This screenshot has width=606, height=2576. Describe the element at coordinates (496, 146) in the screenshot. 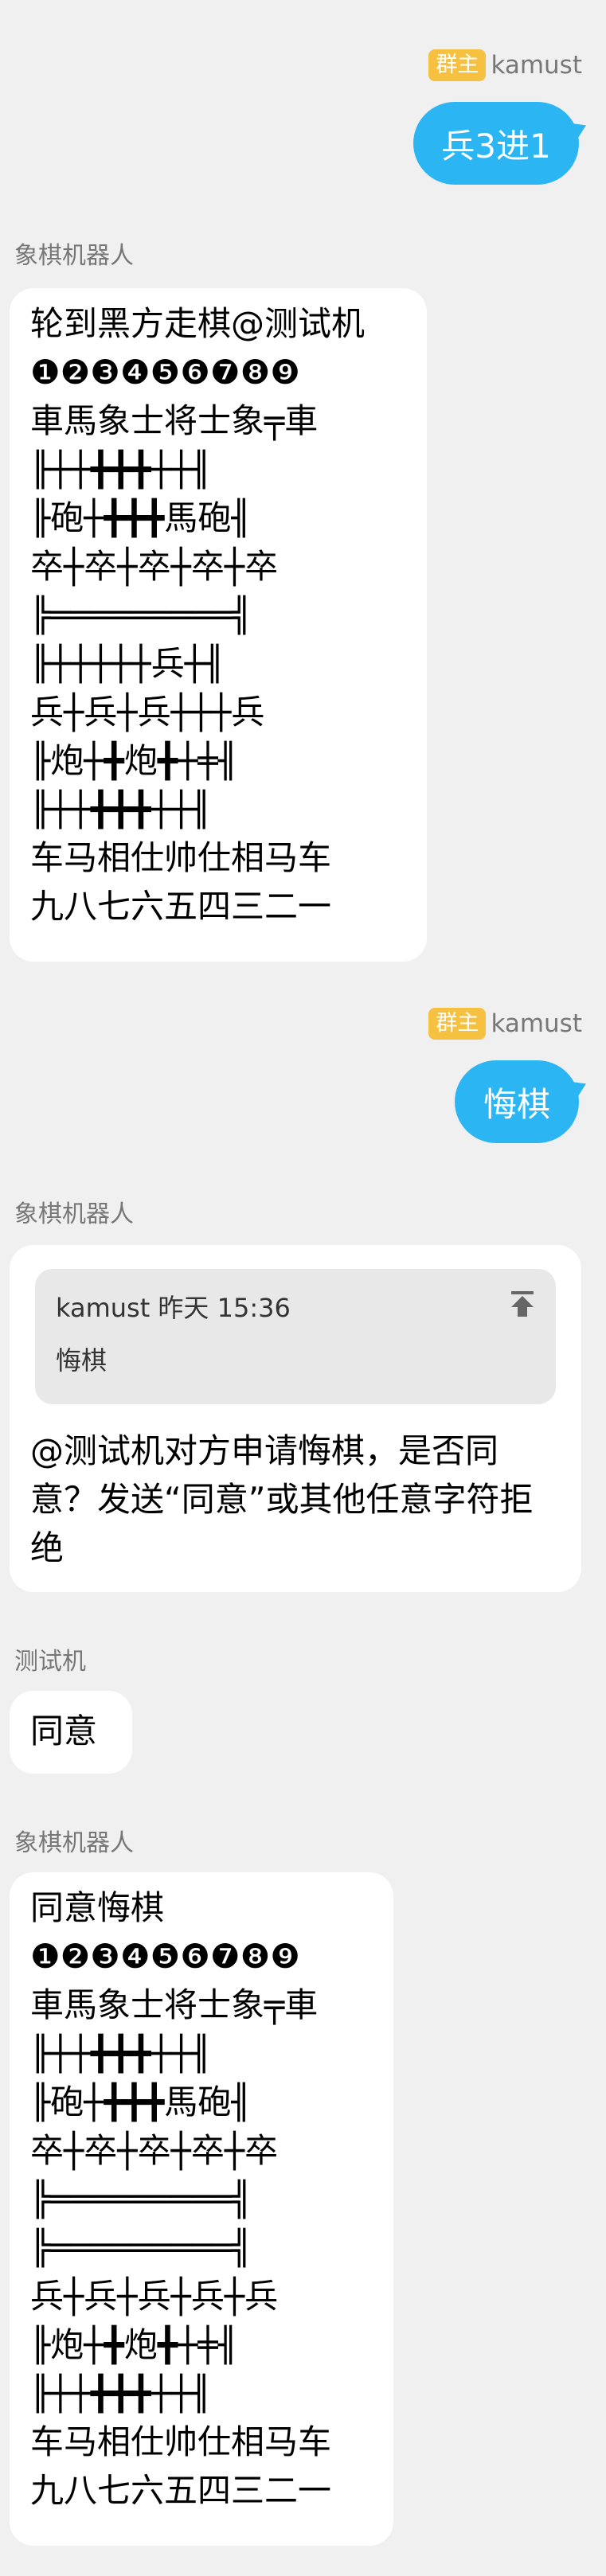

I see `message-text: 兵3进1` at that location.